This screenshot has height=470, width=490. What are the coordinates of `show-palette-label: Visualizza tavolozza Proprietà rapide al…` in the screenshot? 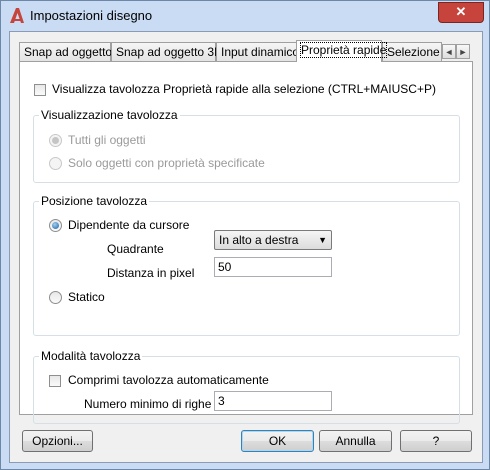 It's located at (244, 89).